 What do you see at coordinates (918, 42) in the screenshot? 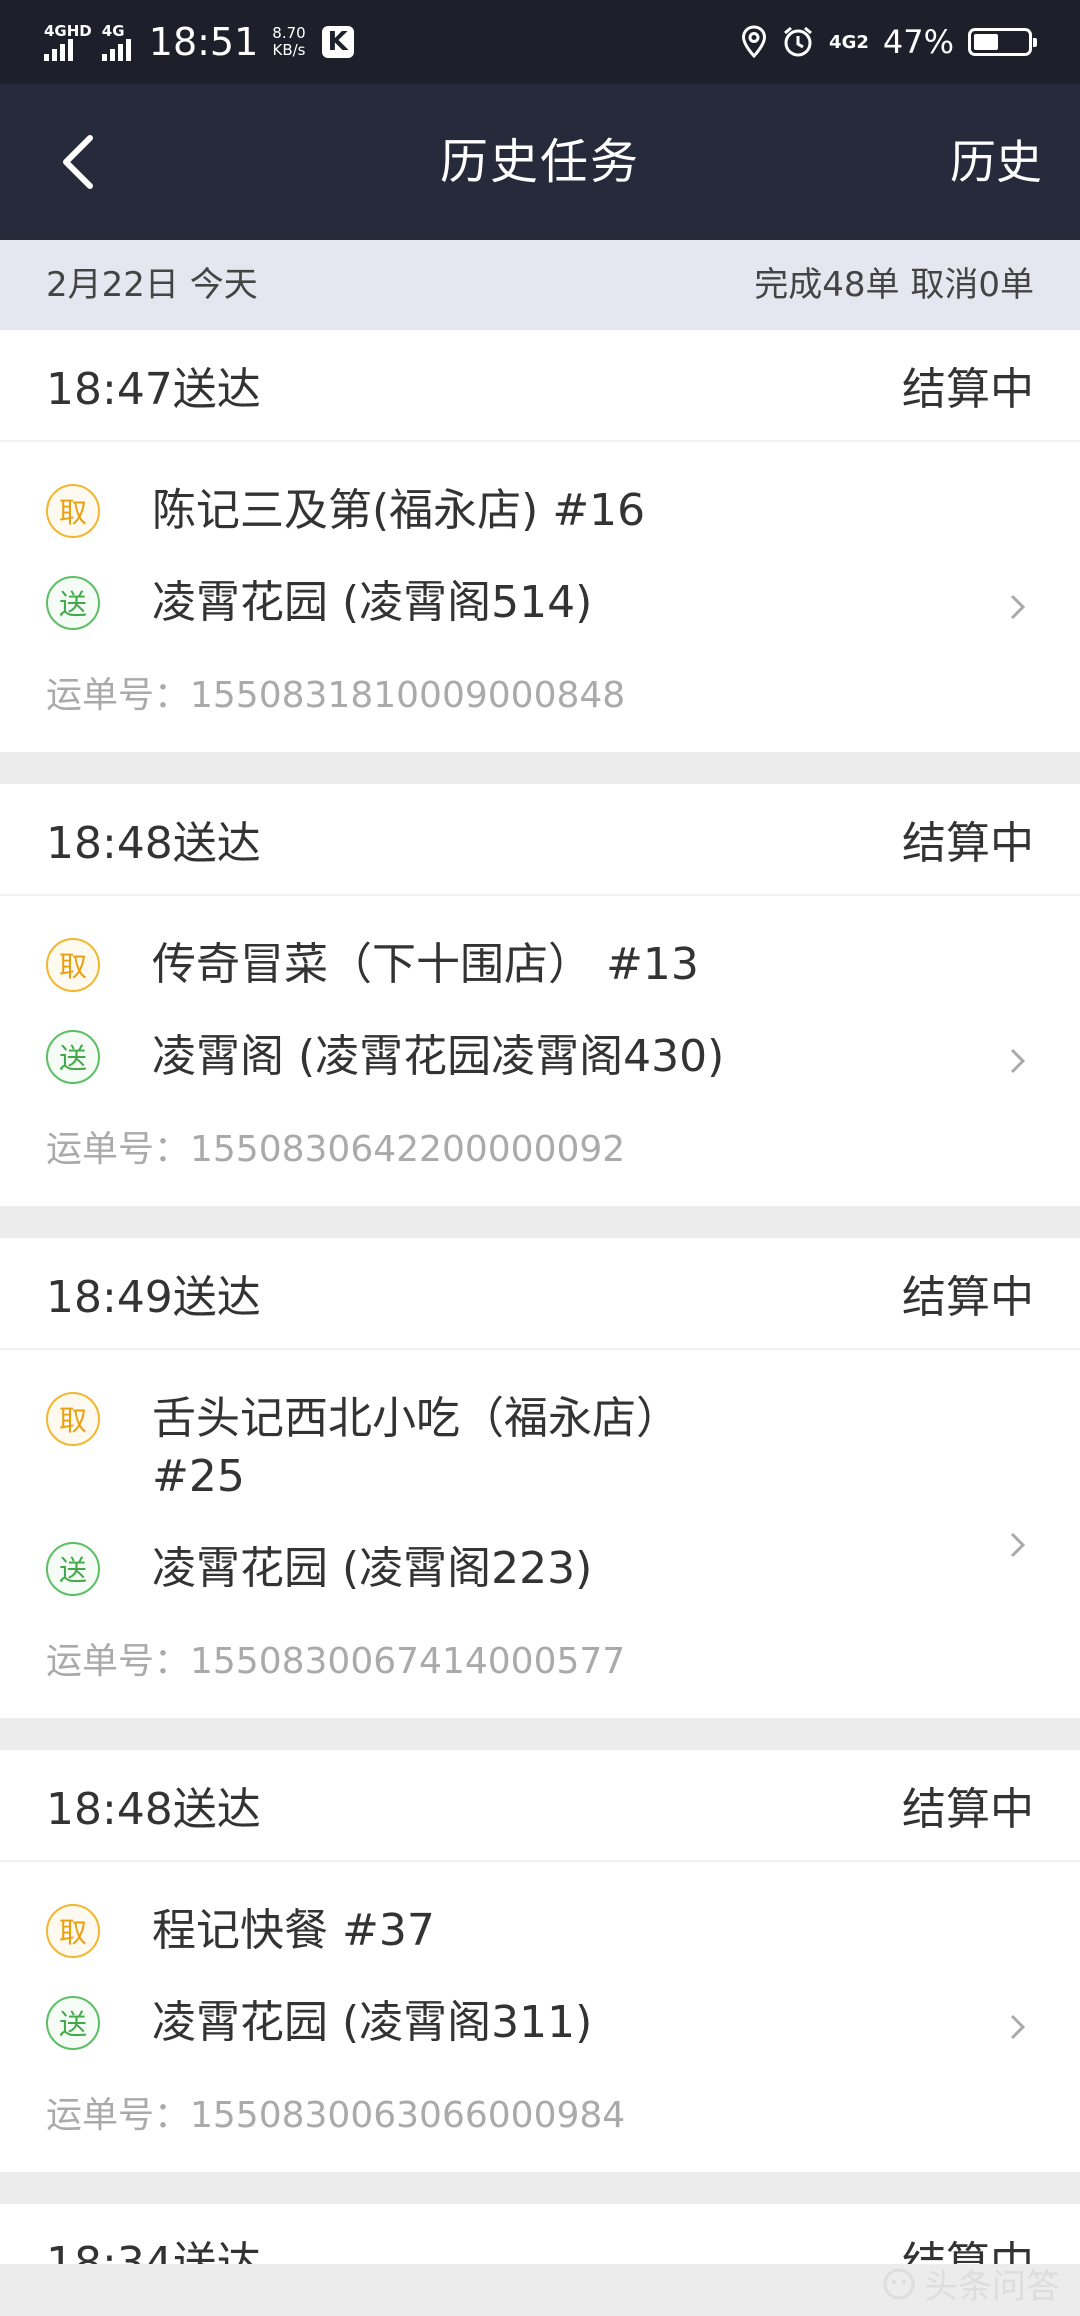
I see `battery-percent: 47%` at bounding box center [918, 42].